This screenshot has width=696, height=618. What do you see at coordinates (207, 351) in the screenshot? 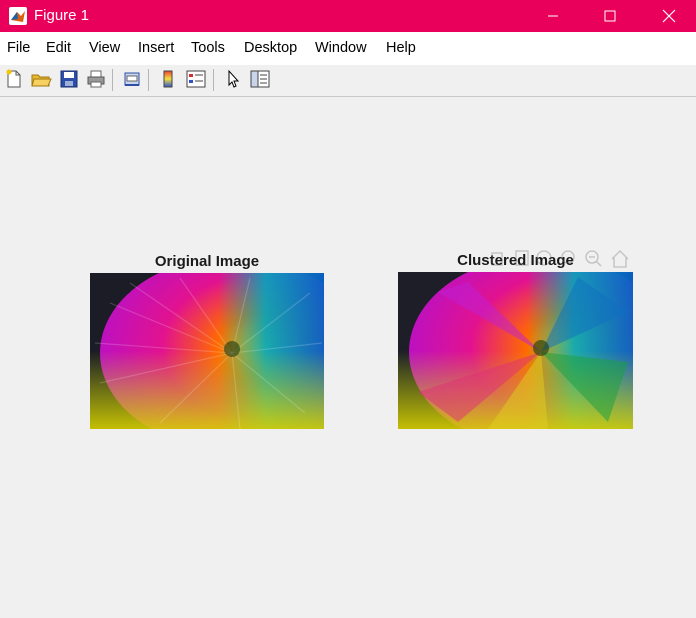
I see `original-image` at bounding box center [207, 351].